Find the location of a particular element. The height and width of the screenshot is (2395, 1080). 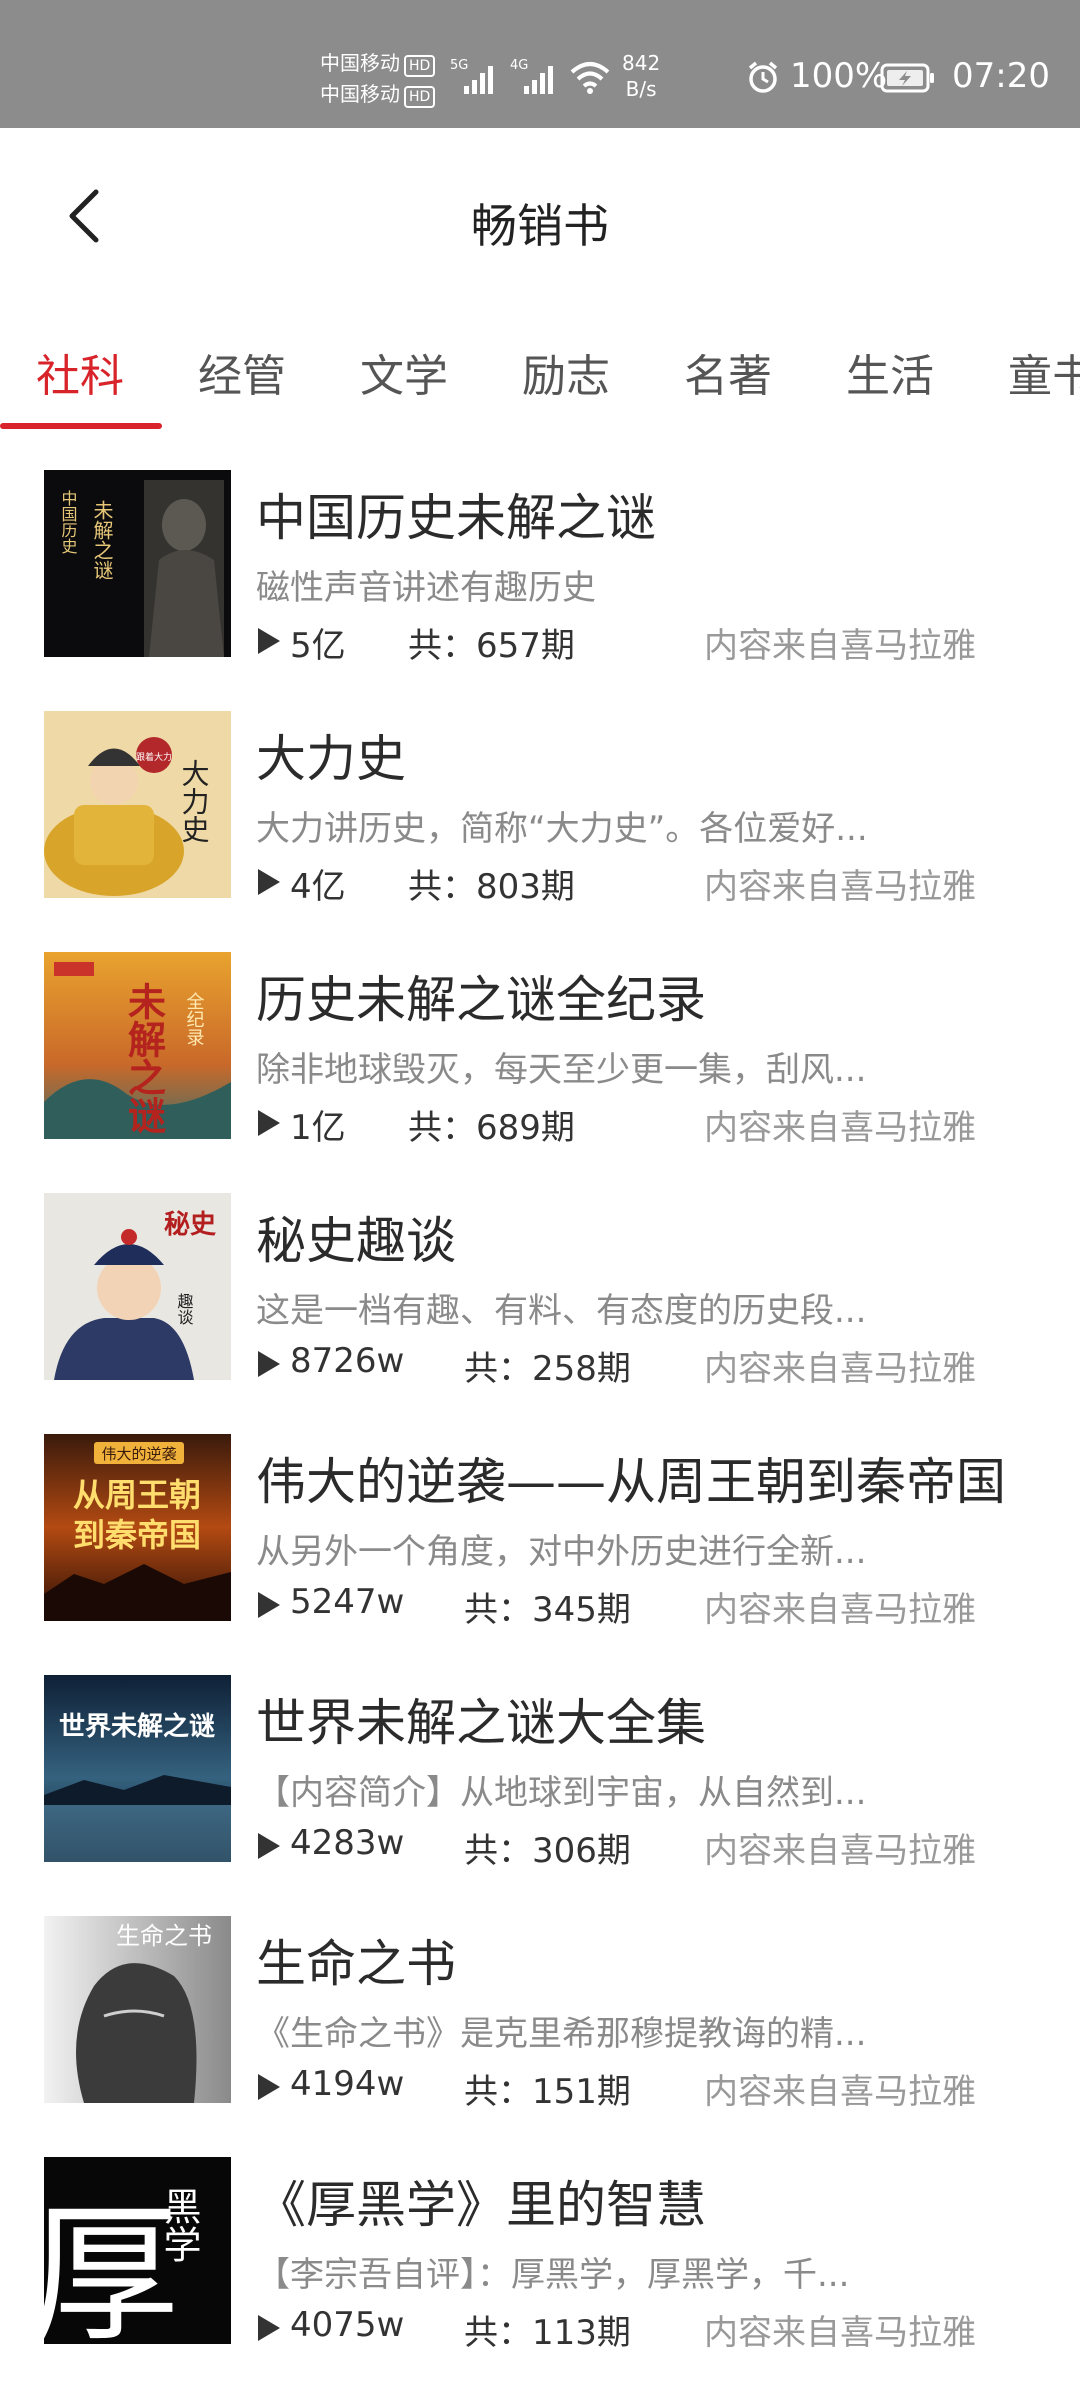

play-count: 4194w is located at coordinates (347, 2084).